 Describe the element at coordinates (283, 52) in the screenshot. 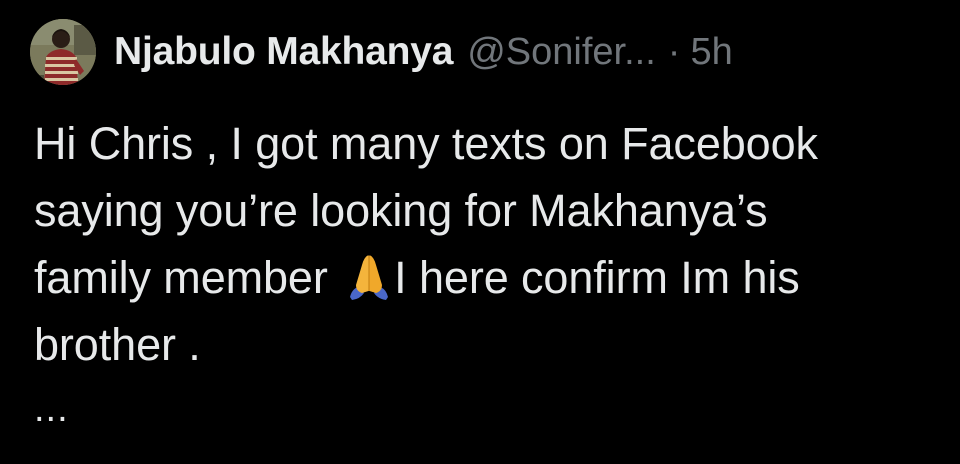

I see `author-display-name: Njabulo Makhanya` at that location.